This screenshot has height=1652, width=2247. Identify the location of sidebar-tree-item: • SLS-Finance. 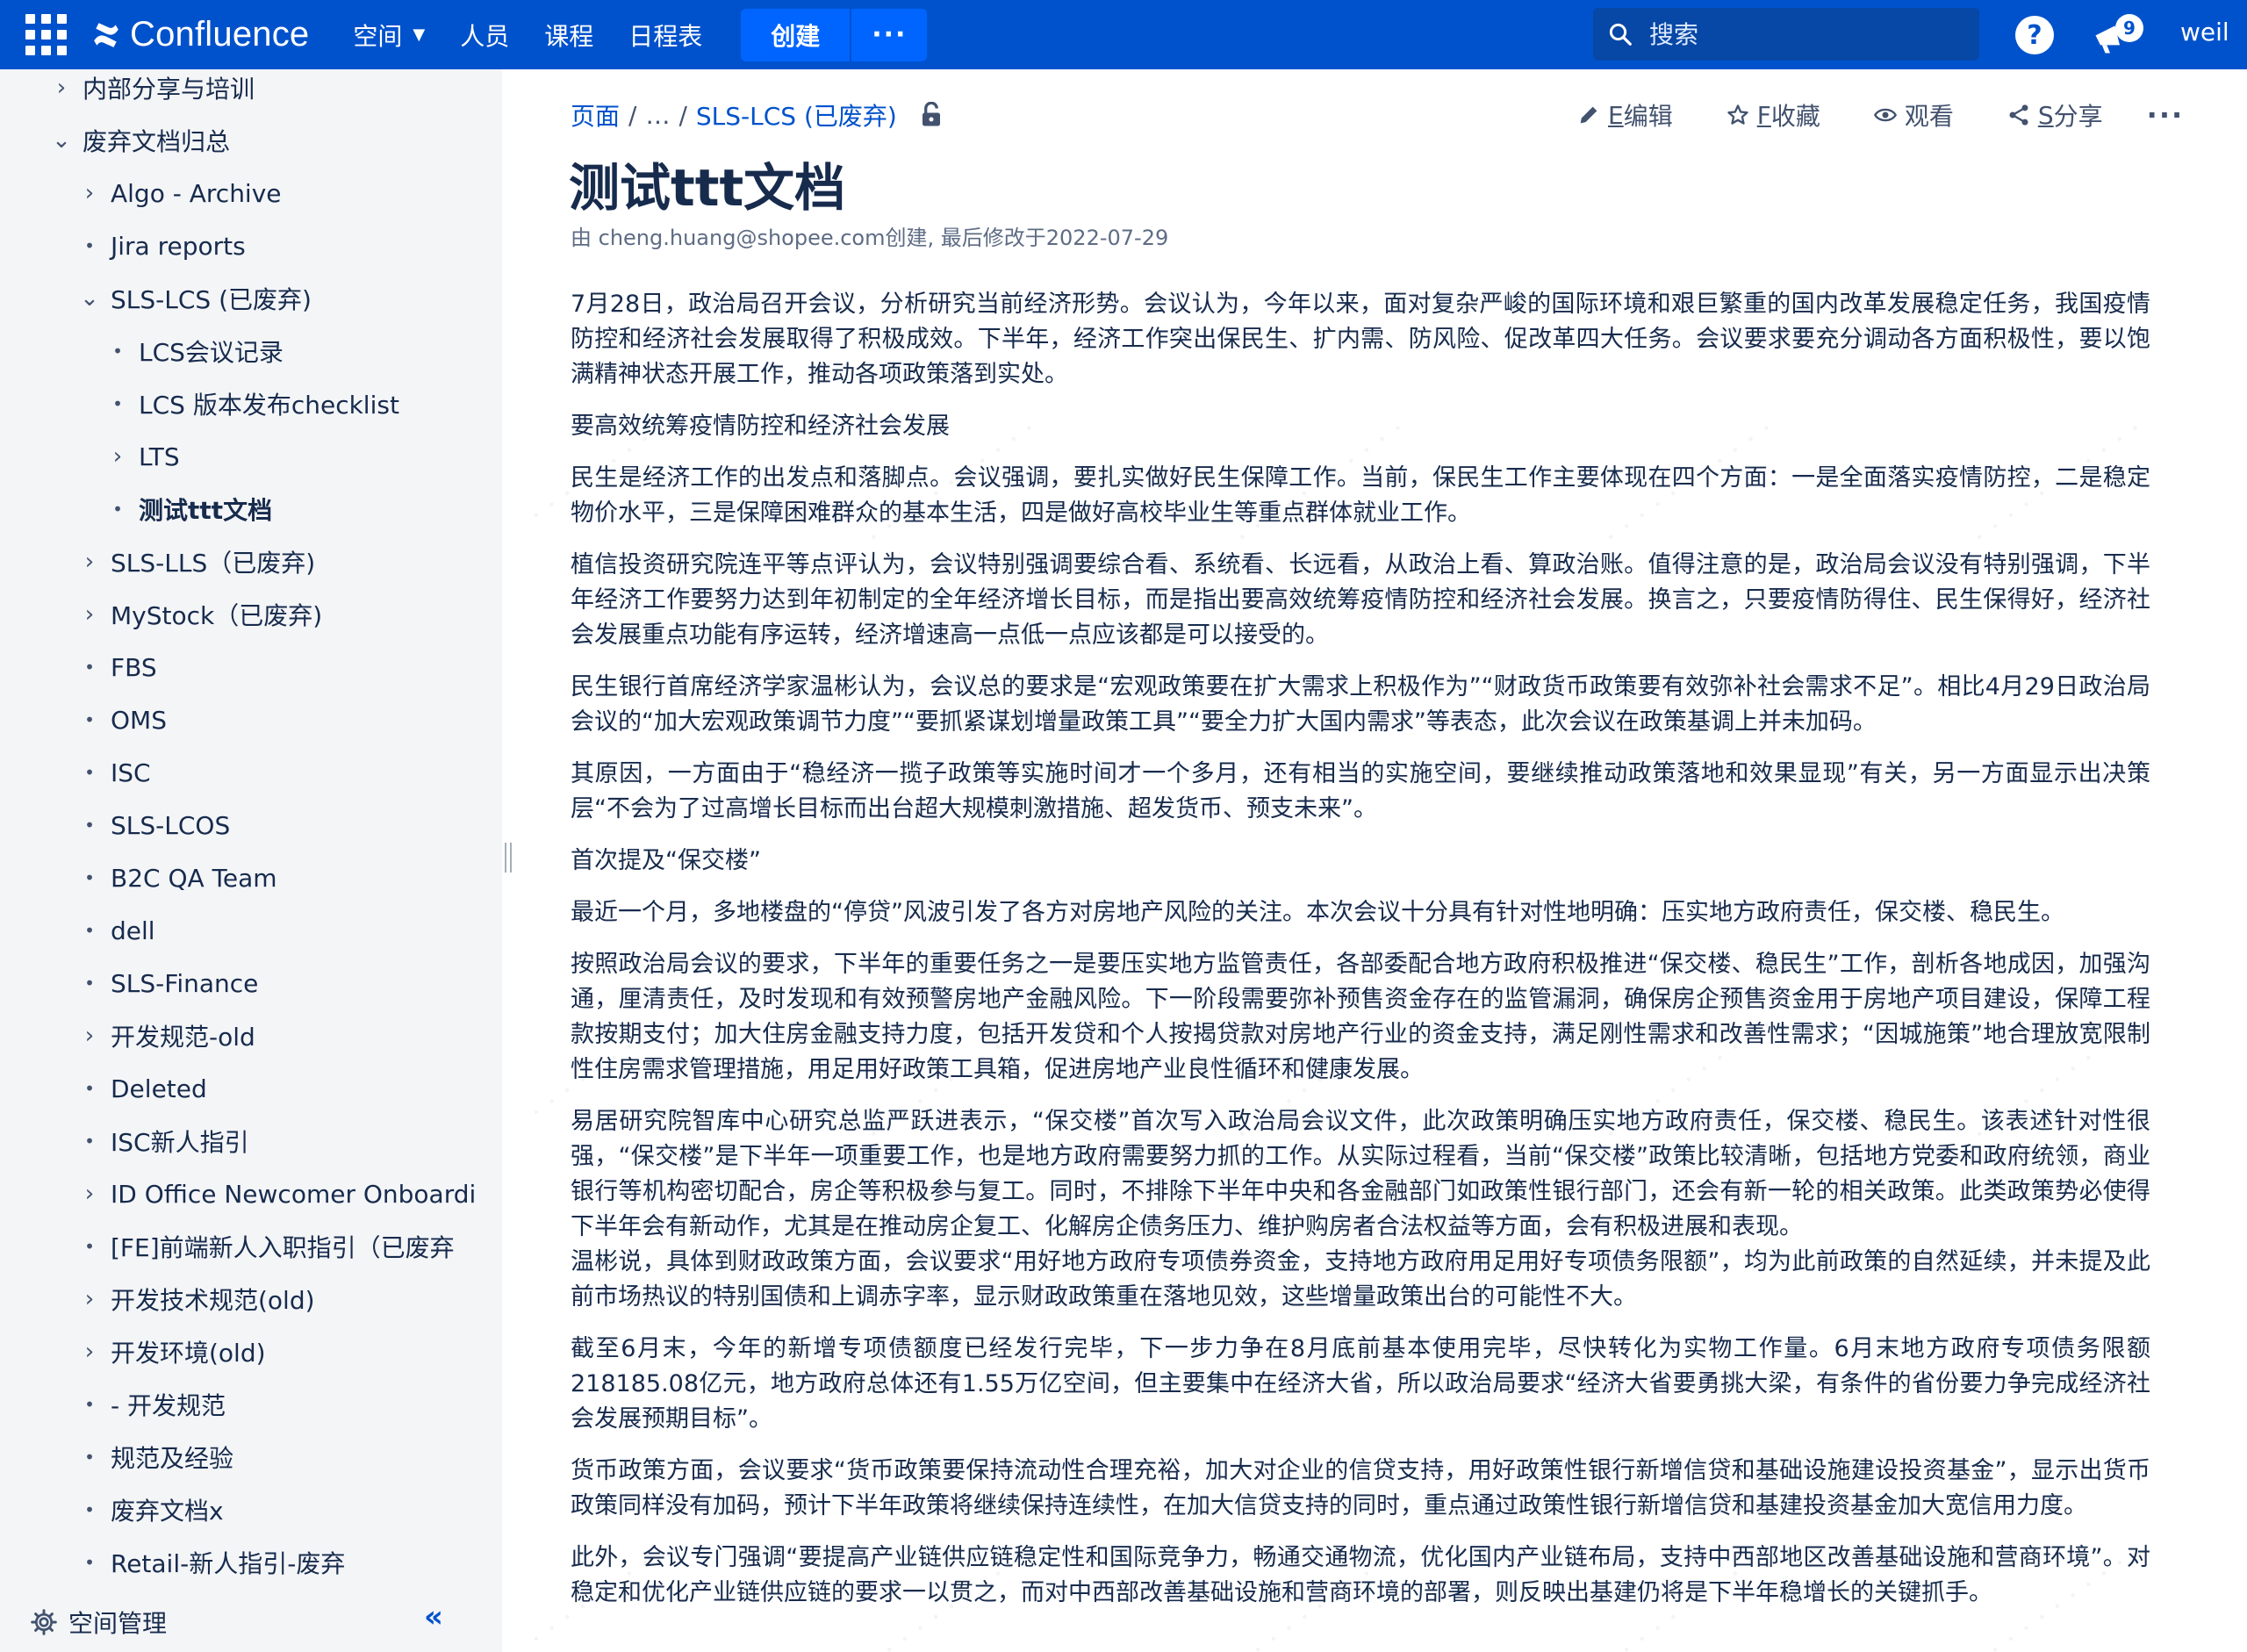
(166, 983).